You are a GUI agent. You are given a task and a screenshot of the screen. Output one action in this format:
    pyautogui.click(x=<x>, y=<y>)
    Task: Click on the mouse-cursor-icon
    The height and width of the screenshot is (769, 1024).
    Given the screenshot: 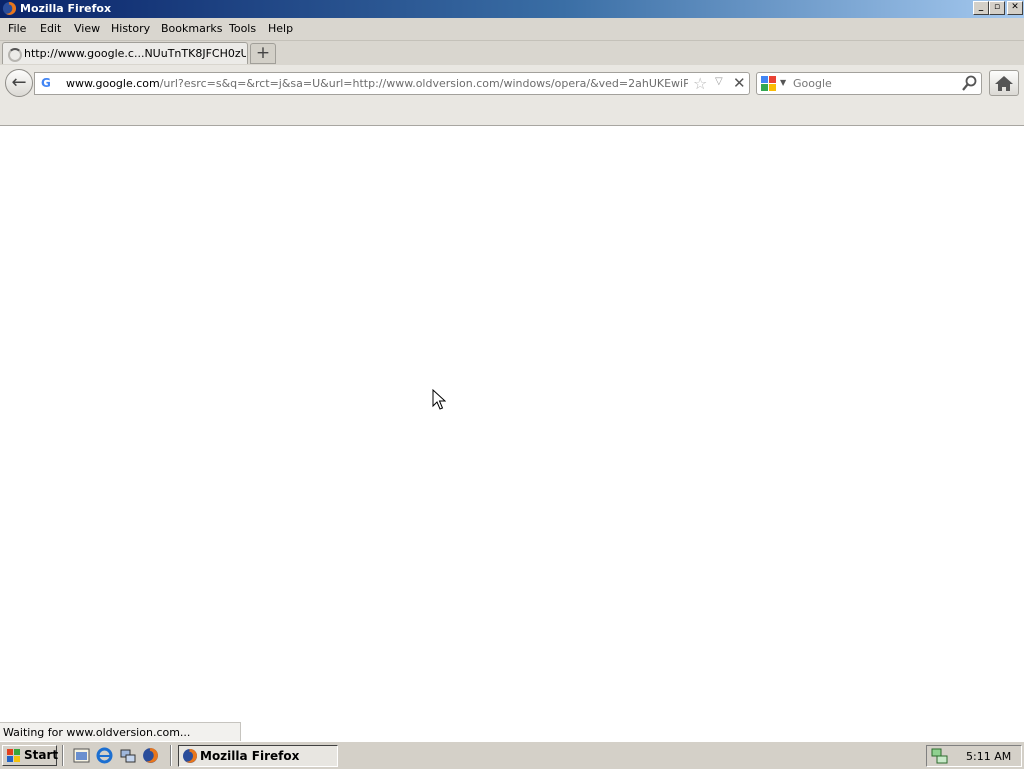 What is the action you would take?
    pyautogui.click(x=439, y=399)
    